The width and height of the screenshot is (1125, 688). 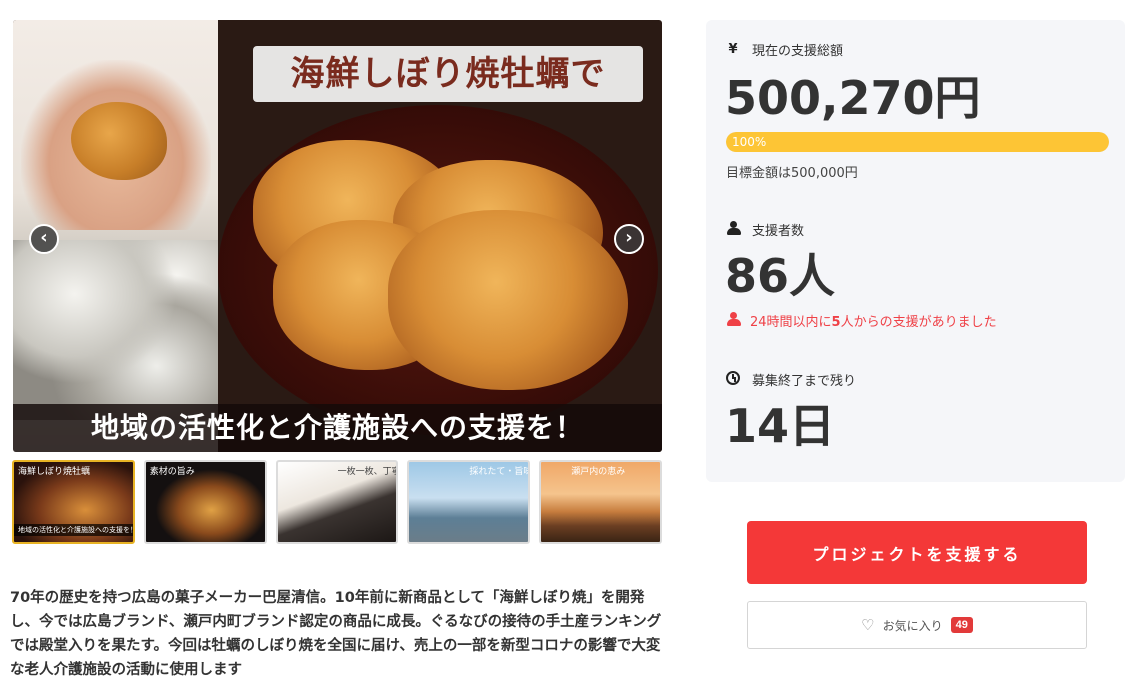 I want to click on funding-progress-fill, so click(x=917, y=142).